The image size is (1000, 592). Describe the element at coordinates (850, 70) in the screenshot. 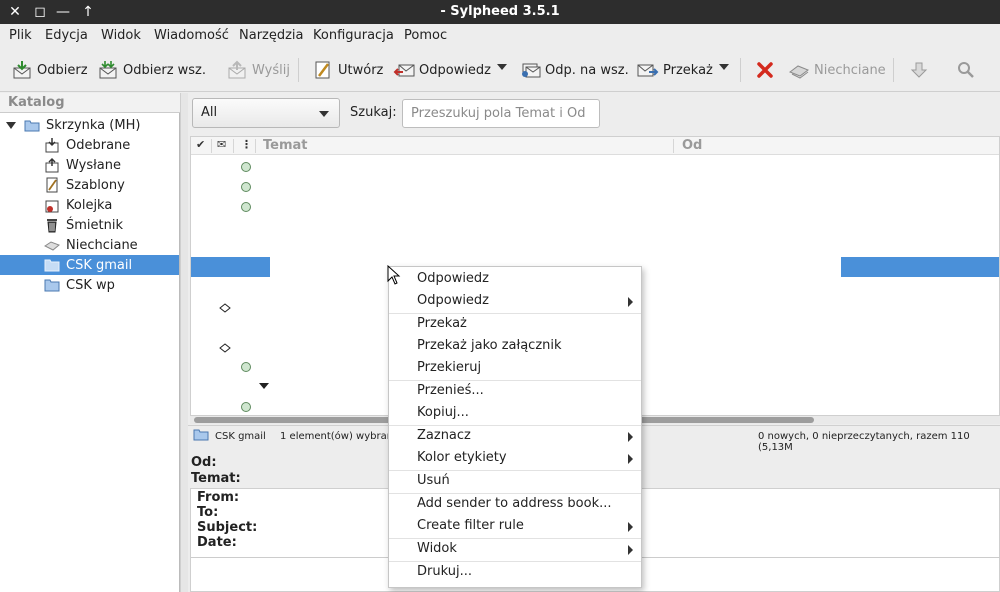

I see `junk-label: Niechciane` at that location.